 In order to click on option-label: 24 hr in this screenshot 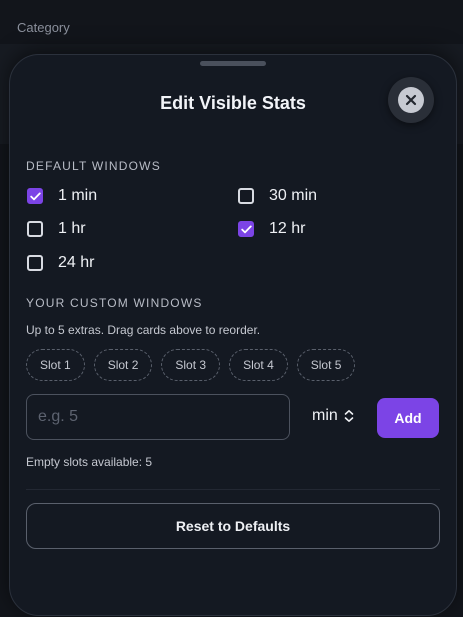, I will do `click(76, 262)`.